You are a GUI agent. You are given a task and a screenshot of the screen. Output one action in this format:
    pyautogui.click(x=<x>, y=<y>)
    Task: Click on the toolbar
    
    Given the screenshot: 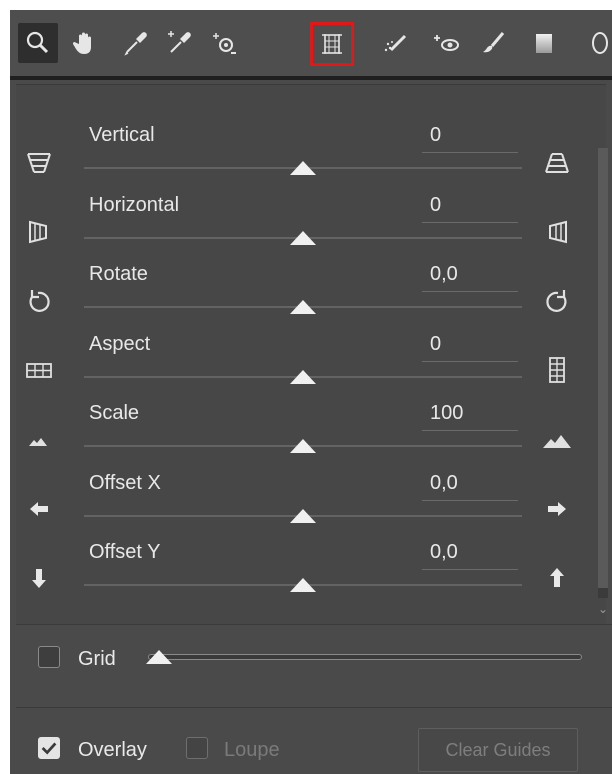 What is the action you would take?
    pyautogui.click(x=311, y=45)
    